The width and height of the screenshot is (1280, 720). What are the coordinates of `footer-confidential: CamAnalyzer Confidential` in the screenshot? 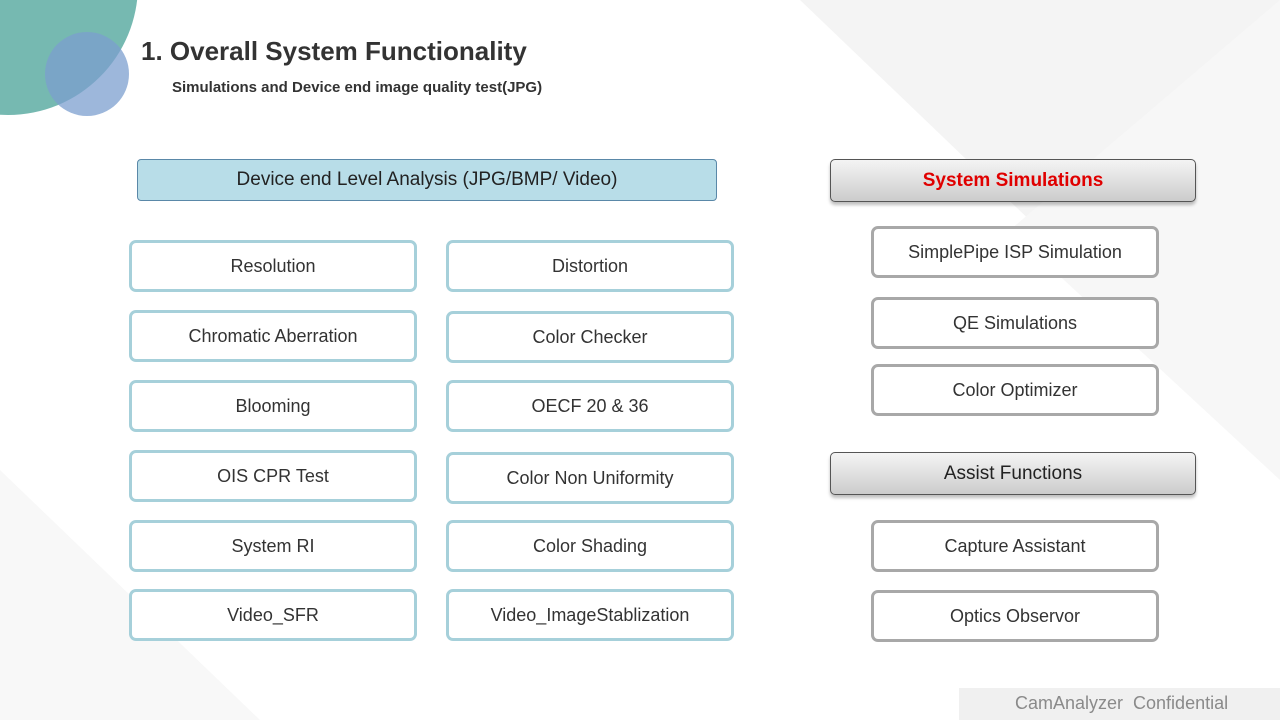 It's located at (1122, 703).